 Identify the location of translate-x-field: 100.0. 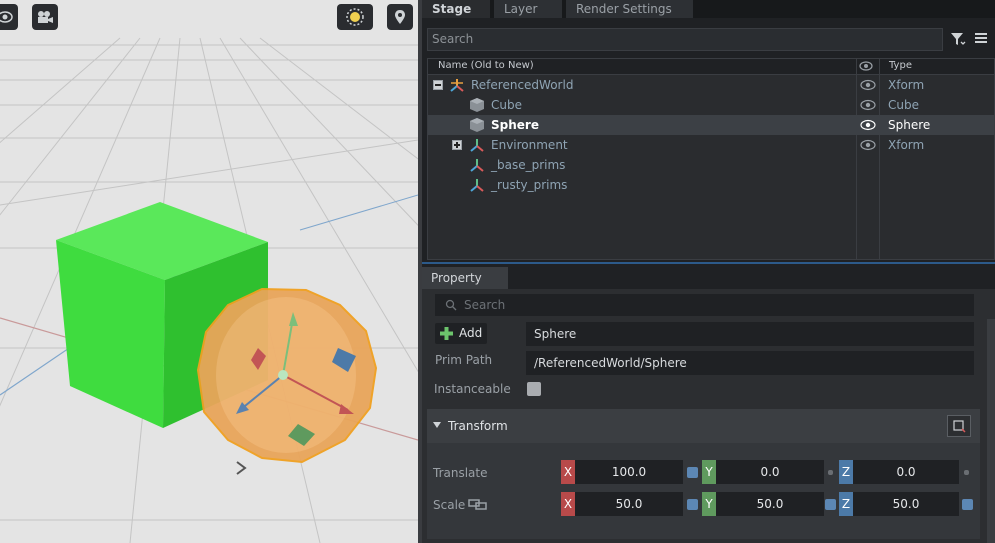
(629, 472).